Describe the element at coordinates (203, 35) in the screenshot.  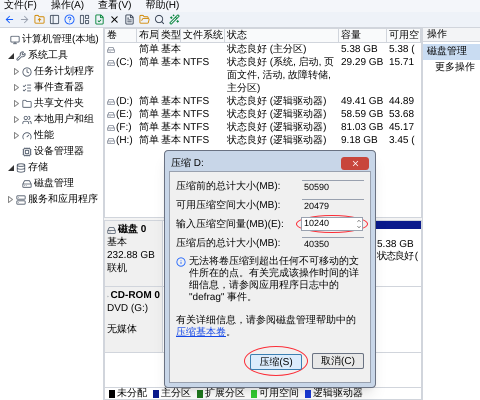
I see `column-header: 文件系统` at that location.